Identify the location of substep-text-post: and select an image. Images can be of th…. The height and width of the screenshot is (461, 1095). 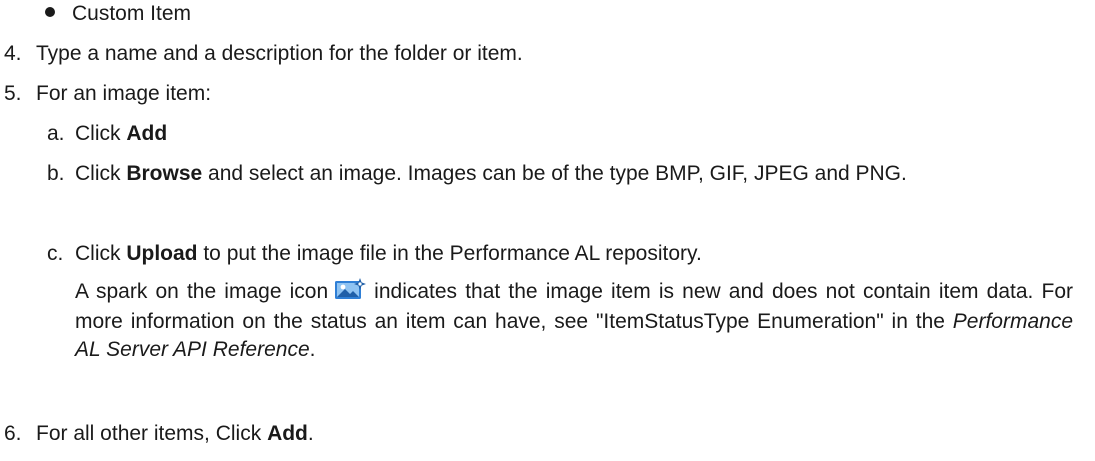
(554, 173).